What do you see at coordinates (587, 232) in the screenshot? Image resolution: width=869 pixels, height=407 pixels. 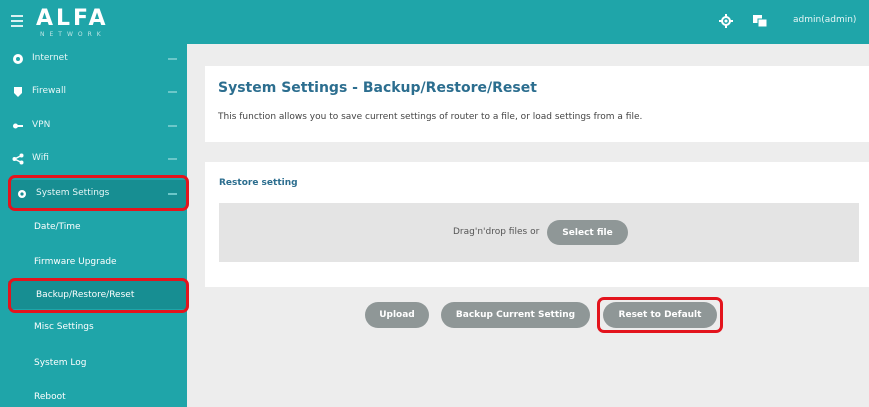 I see `select-file-button: Select file` at bounding box center [587, 232].